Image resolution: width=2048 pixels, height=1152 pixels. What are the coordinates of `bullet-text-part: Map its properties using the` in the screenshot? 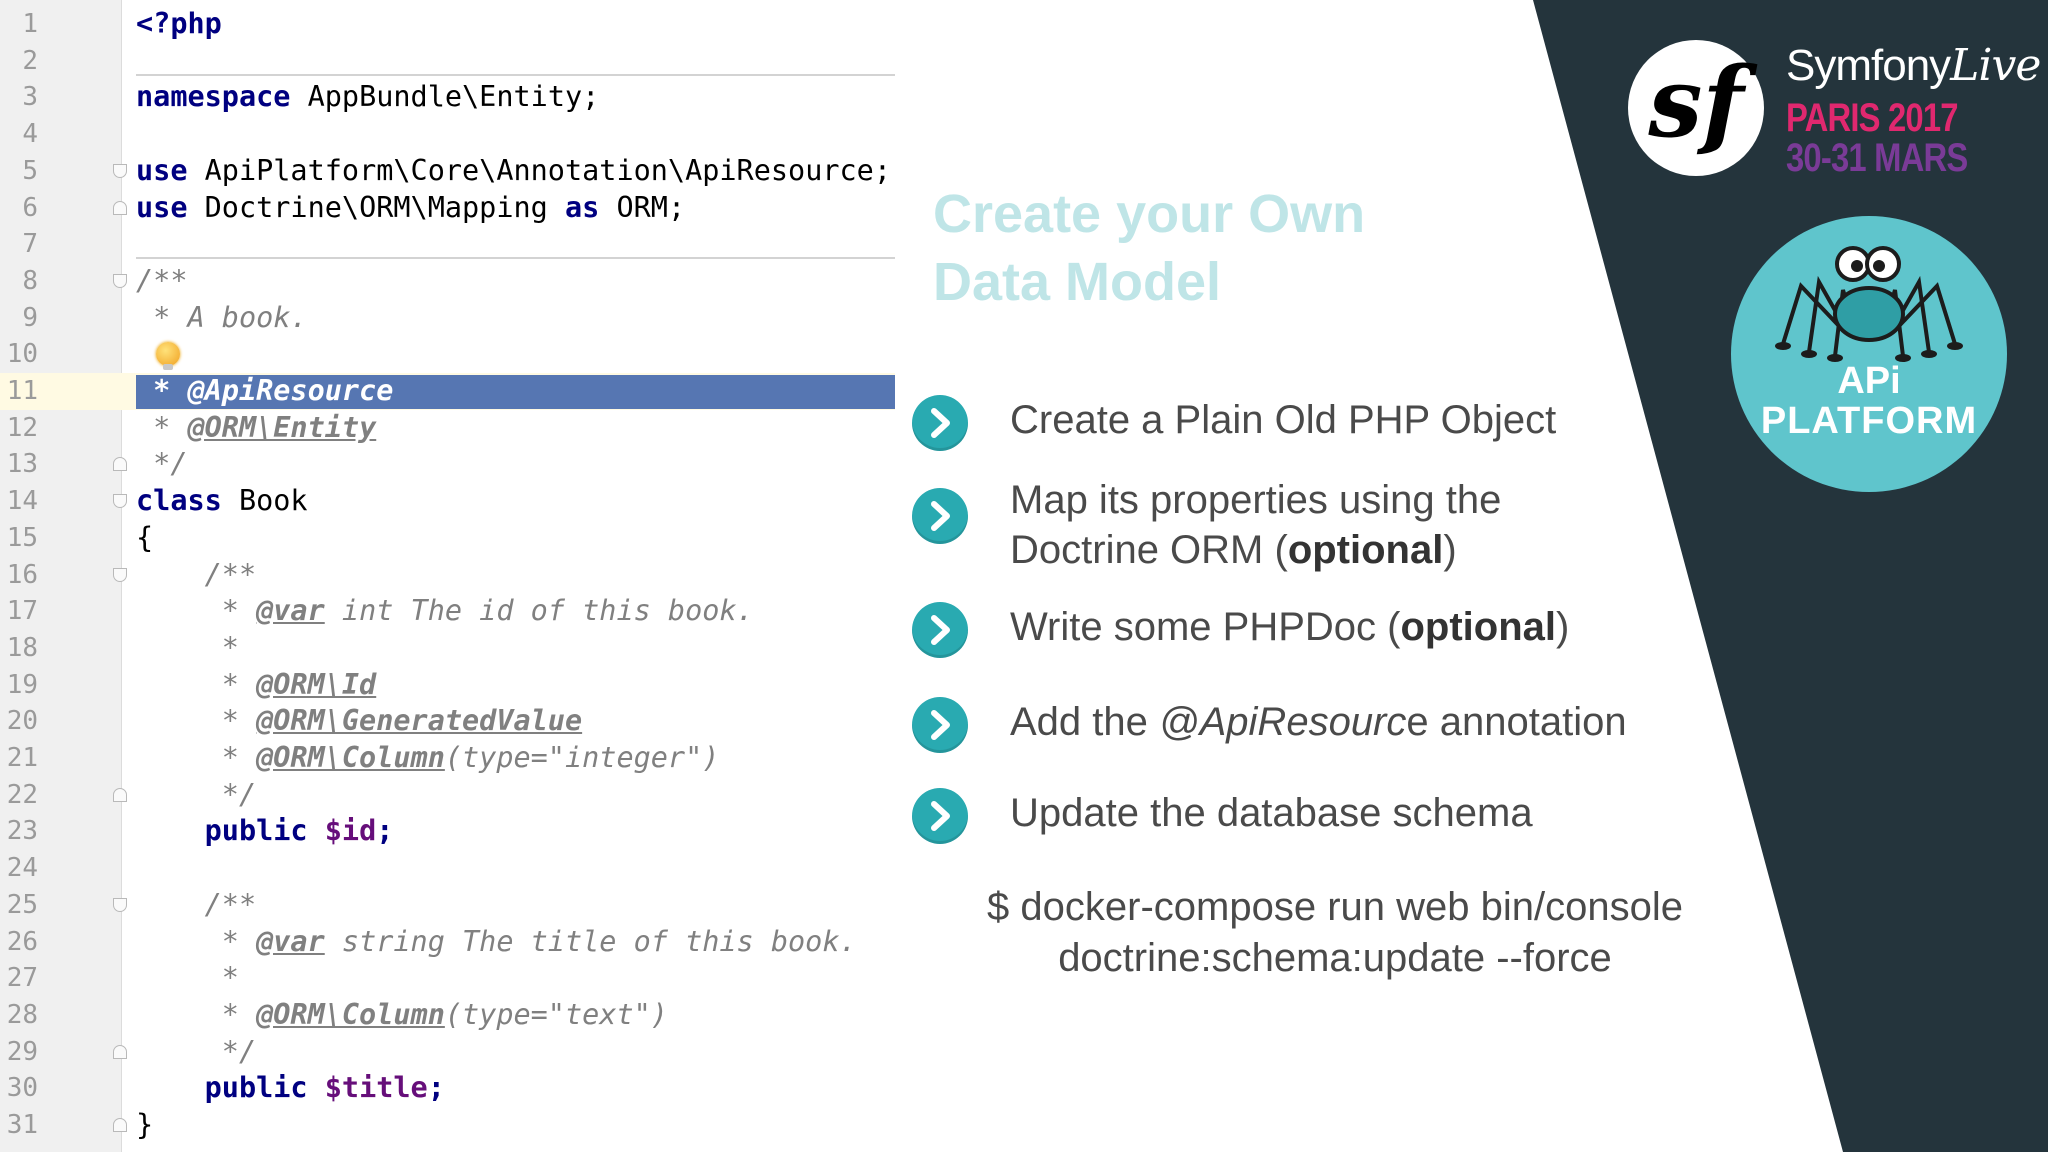 It's located at (1256, 500).